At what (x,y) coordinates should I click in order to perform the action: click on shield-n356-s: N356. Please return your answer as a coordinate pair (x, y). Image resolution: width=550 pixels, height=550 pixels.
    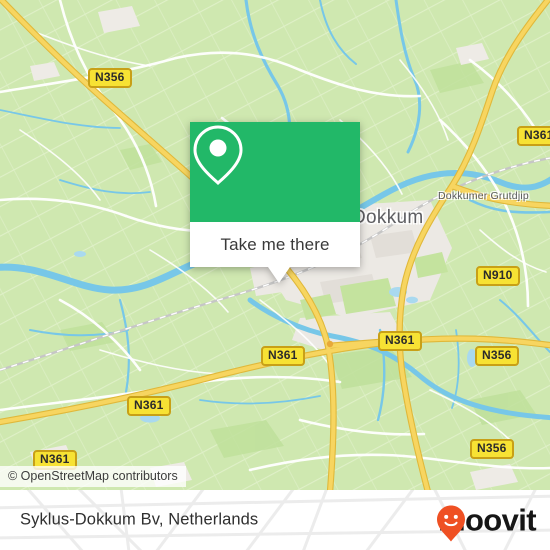
    Looking at the image, I should click on (492, 449).